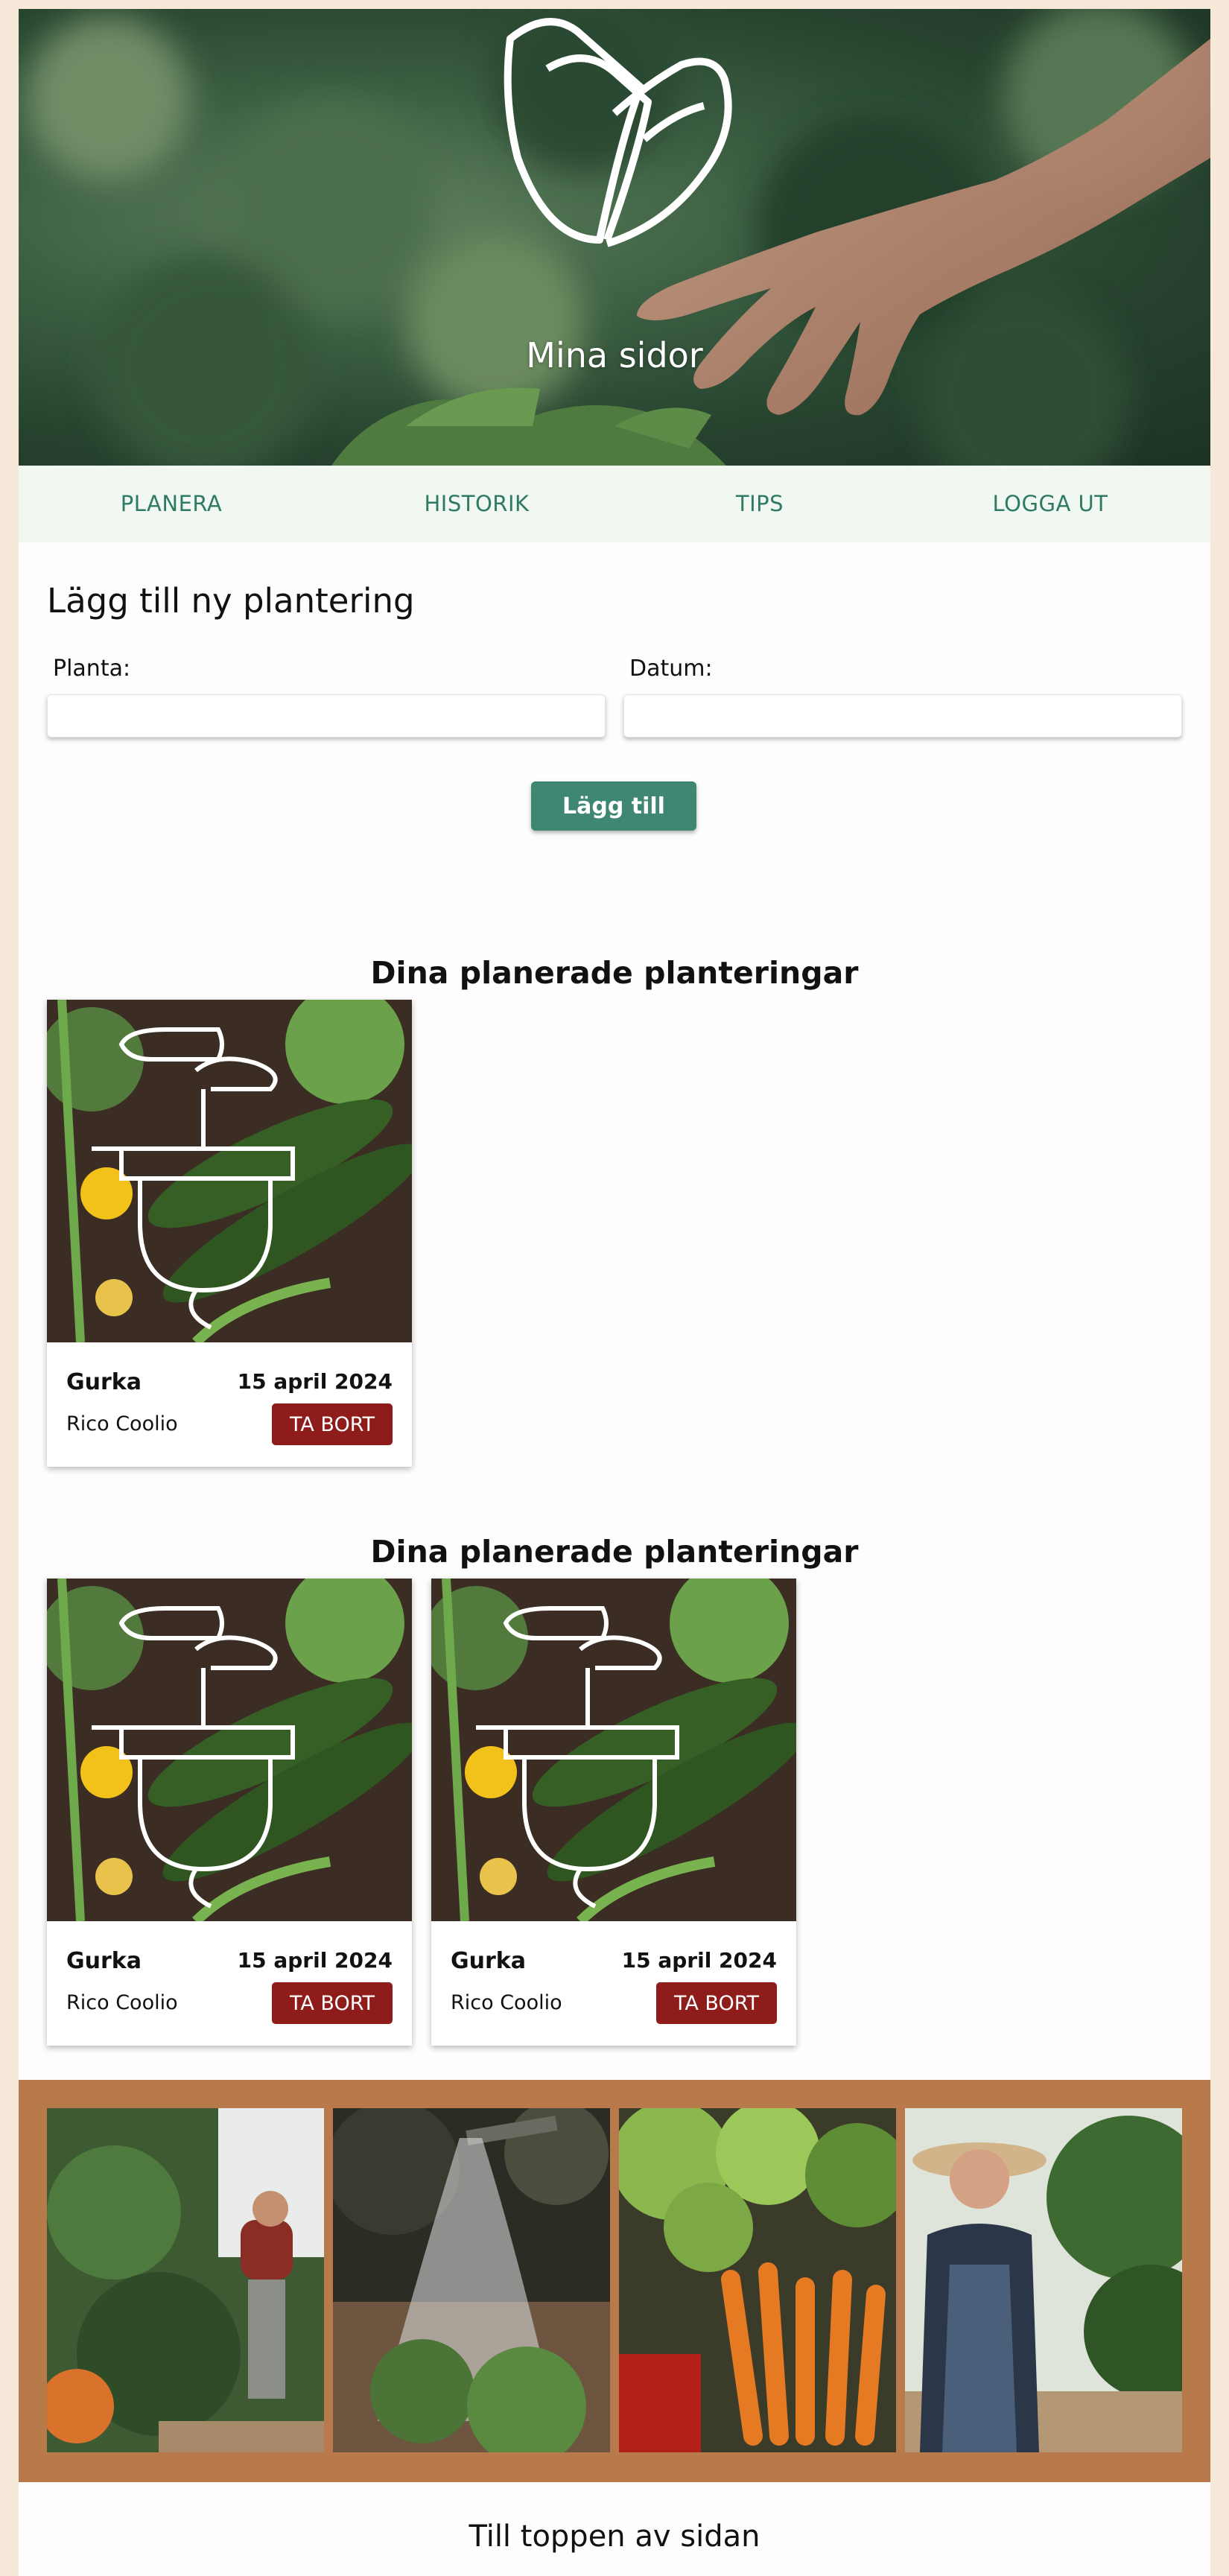 This screenshot has width=1229, height=2576. Describe the element at coordinates (92, 669) in the screenshot. I see `plant-label: Planta:` at that location.